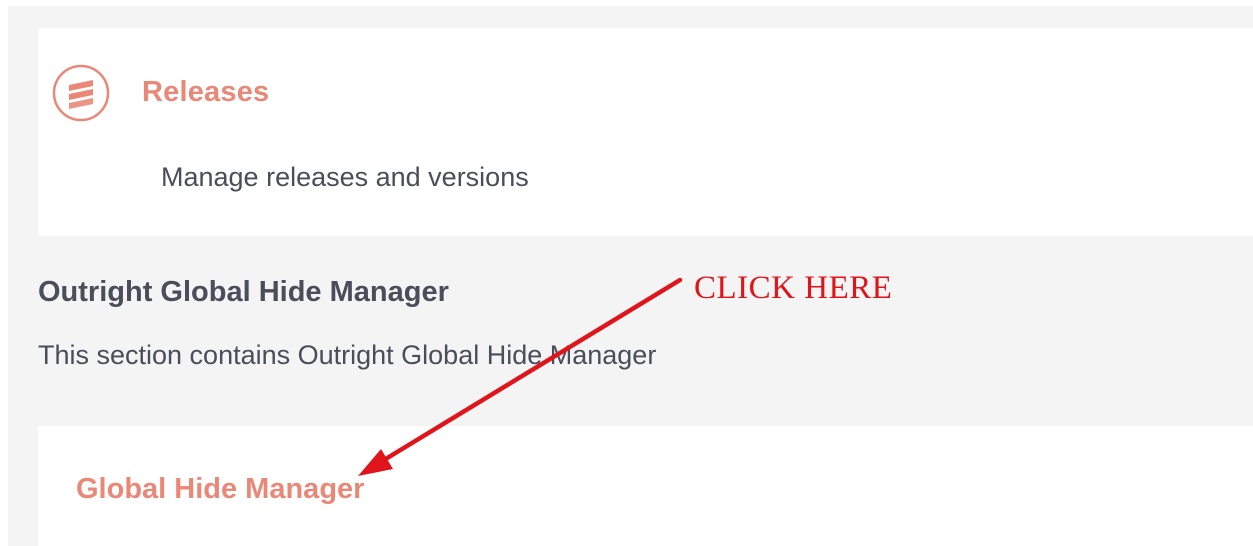 The image size is (1253, 546). Describe the element at coordinates (220, 489) in the screenshot. I see `global-hide-manager-link: Global Hide Manager` at that location.